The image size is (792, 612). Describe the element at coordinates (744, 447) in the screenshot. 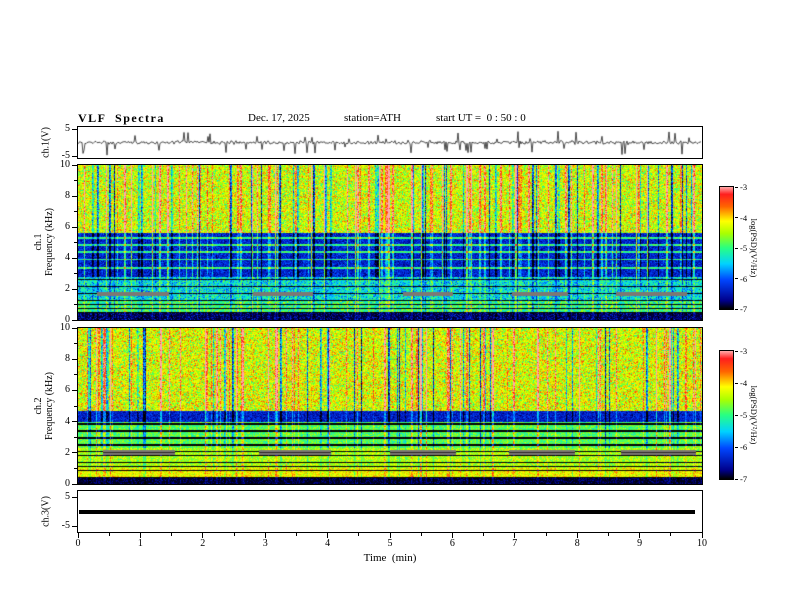

I see `cb2-tick-label: -6` at that location.